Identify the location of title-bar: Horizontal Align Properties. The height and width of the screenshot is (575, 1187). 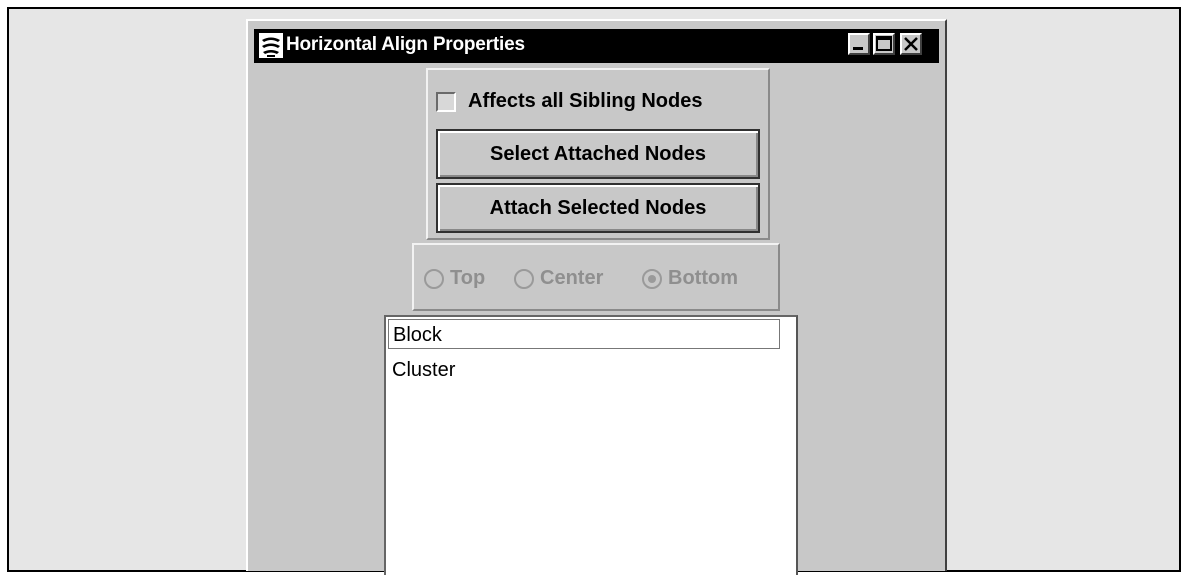
(596, 46).